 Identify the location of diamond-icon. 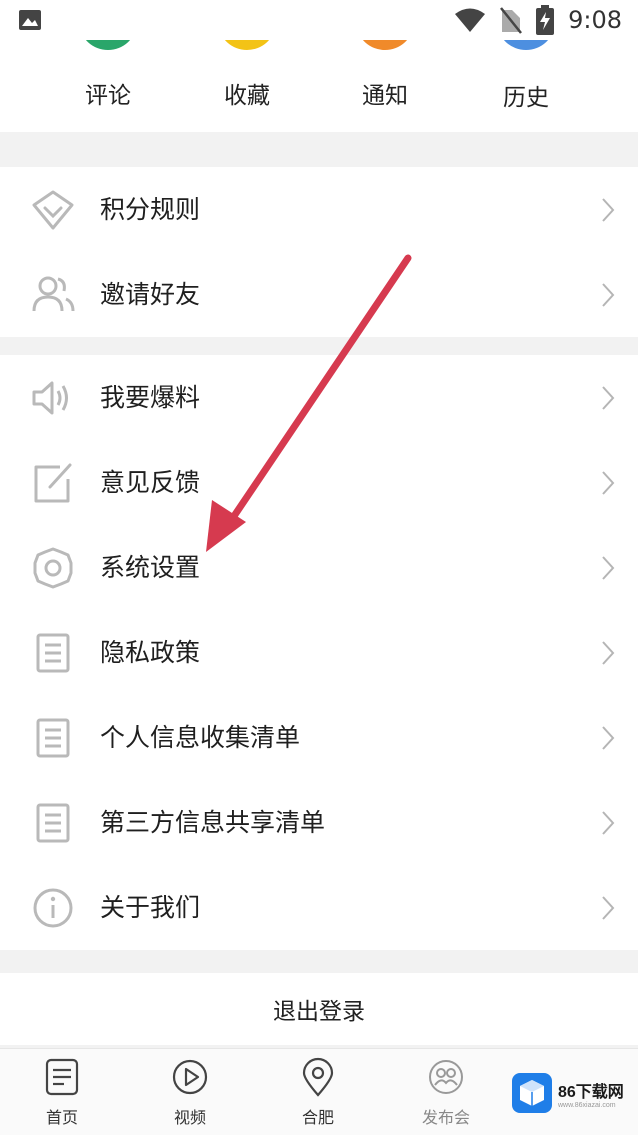
(53, 209).